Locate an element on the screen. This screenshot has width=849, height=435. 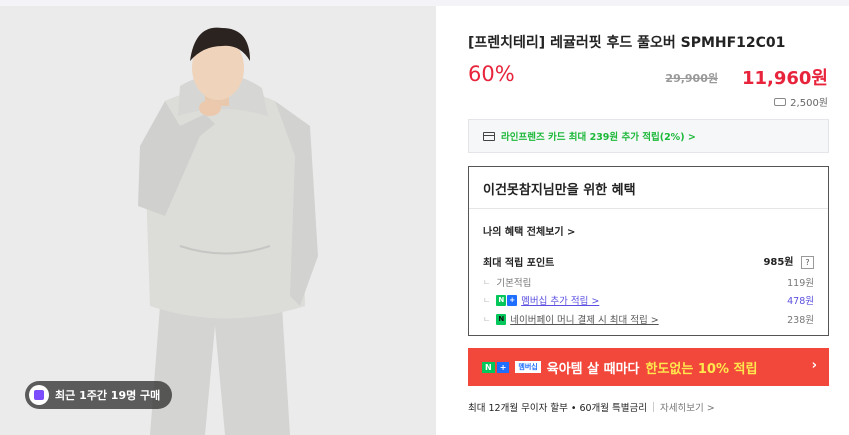
credit-card-icon is located at coordinates (489, 136).